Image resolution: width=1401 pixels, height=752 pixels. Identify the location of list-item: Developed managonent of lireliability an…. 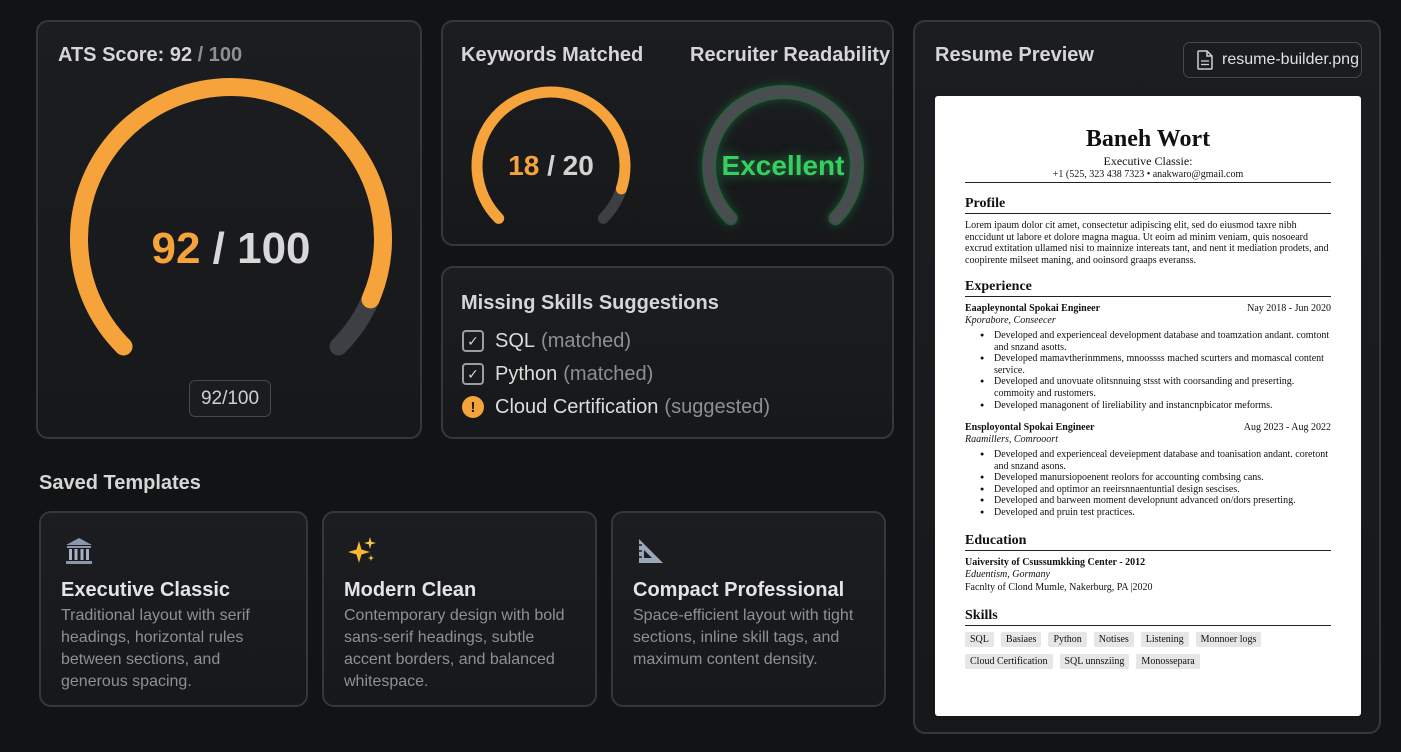
(1148, 406).